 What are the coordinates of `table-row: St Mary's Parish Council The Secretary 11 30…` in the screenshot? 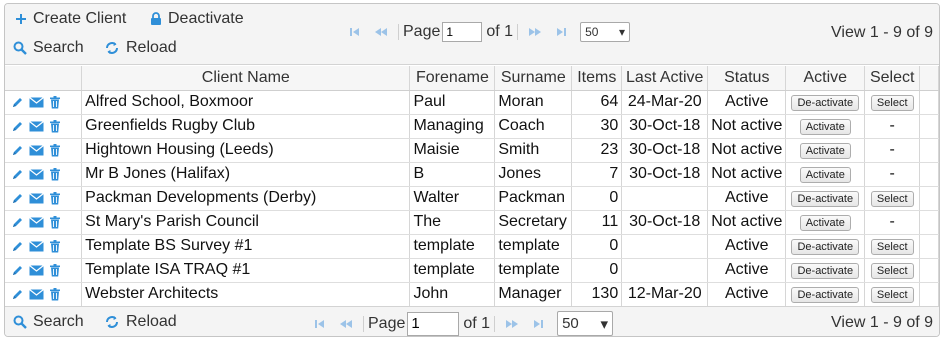 It's located at (472, 222).